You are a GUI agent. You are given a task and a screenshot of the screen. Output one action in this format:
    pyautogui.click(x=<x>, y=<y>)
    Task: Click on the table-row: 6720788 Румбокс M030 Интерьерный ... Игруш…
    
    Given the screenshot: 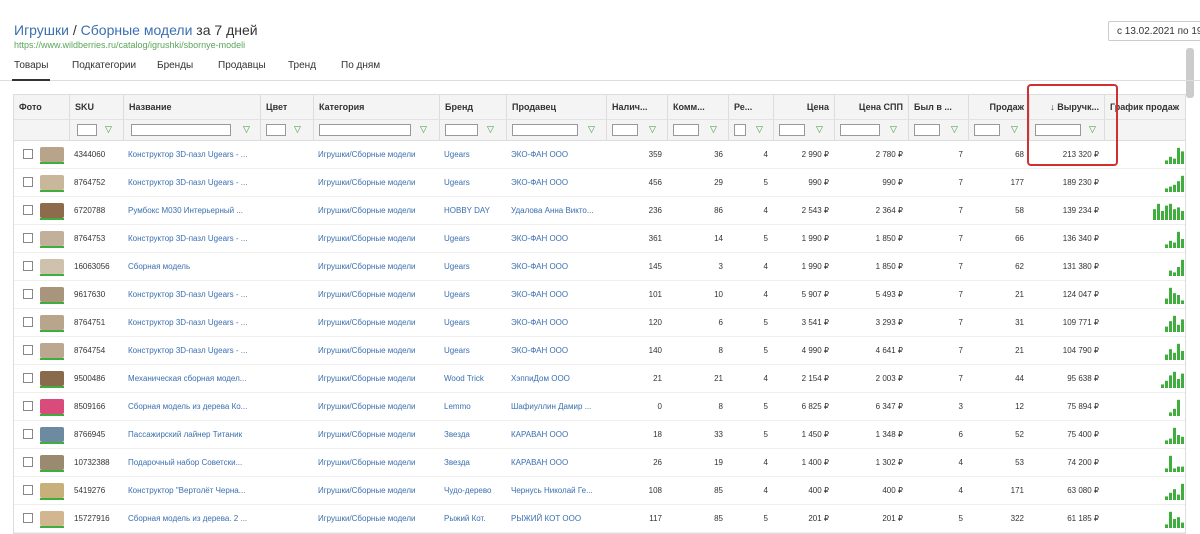 What is the action you would take?
    pyautogui.click(x=599, y=211)
    